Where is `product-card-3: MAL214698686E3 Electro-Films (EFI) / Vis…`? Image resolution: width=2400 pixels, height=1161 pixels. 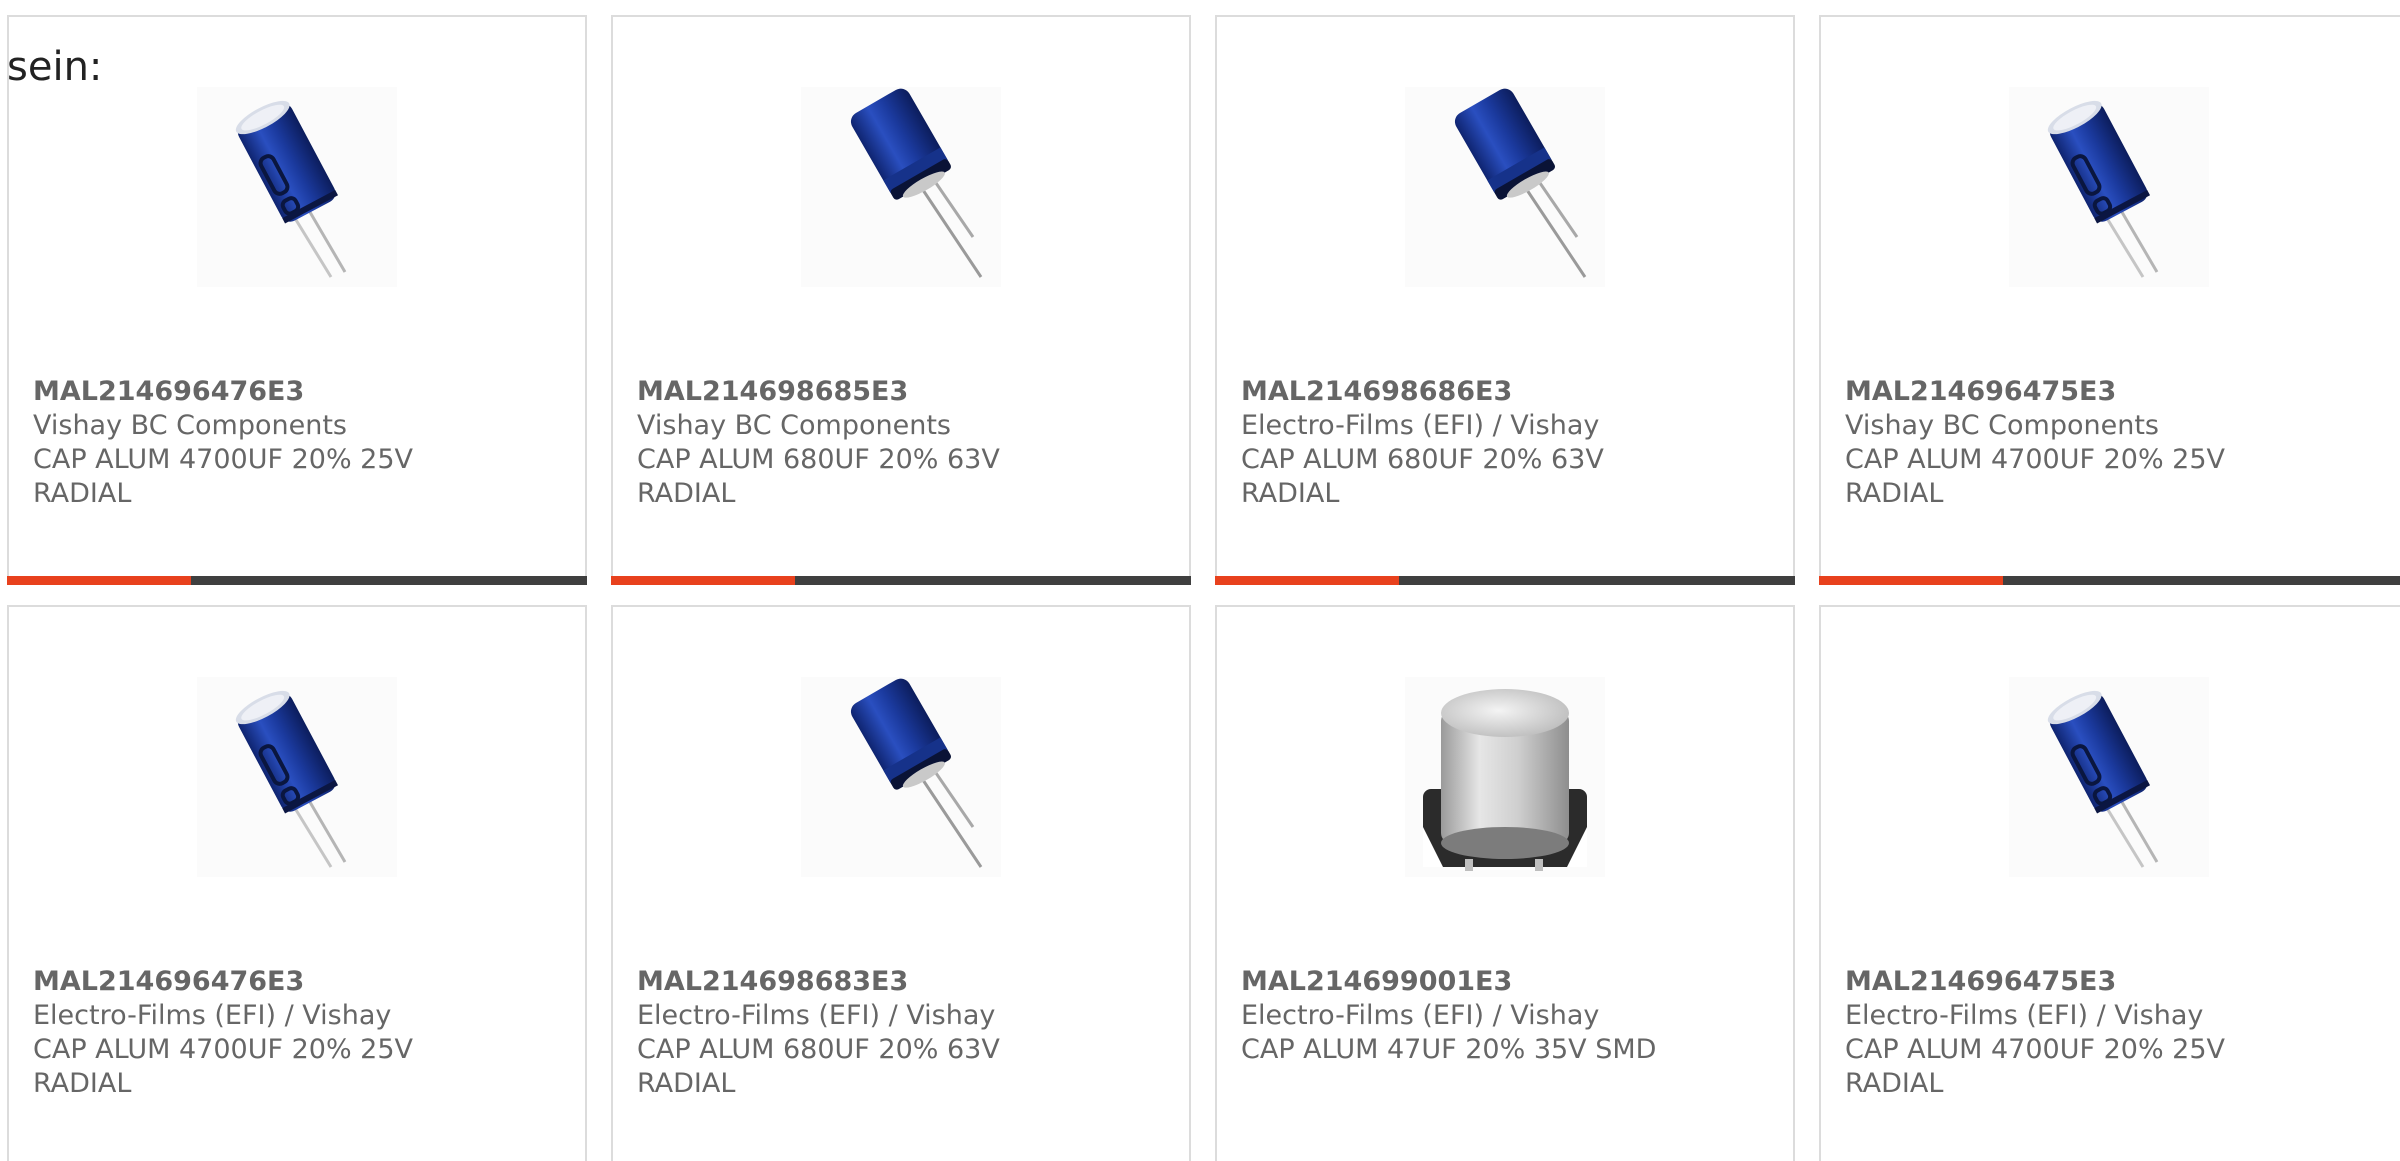
product-card-3: MAL214698686E3 Electro-Films (EFI) / Vis… is located at coordinates (1505, 300).